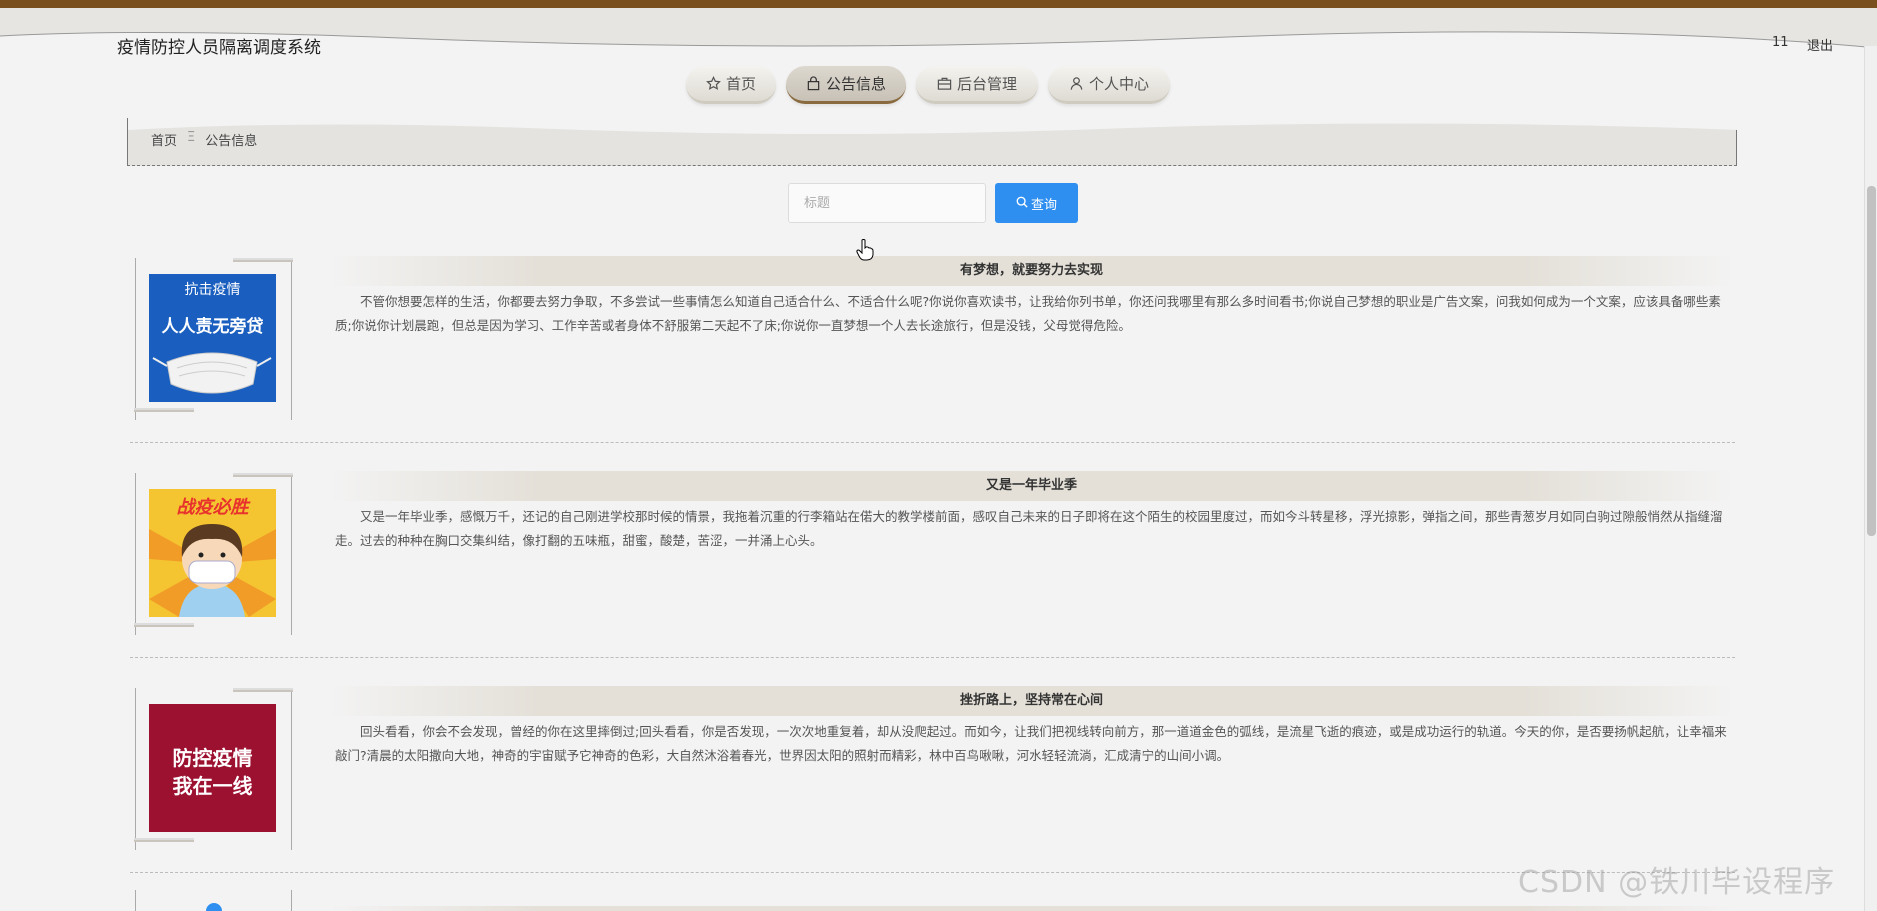 The height and width of the screenshot is (911, 1877). Describe the element at coordinates (1871, 361) in the screenshot. I see `scrollbar-thumb` at that location.